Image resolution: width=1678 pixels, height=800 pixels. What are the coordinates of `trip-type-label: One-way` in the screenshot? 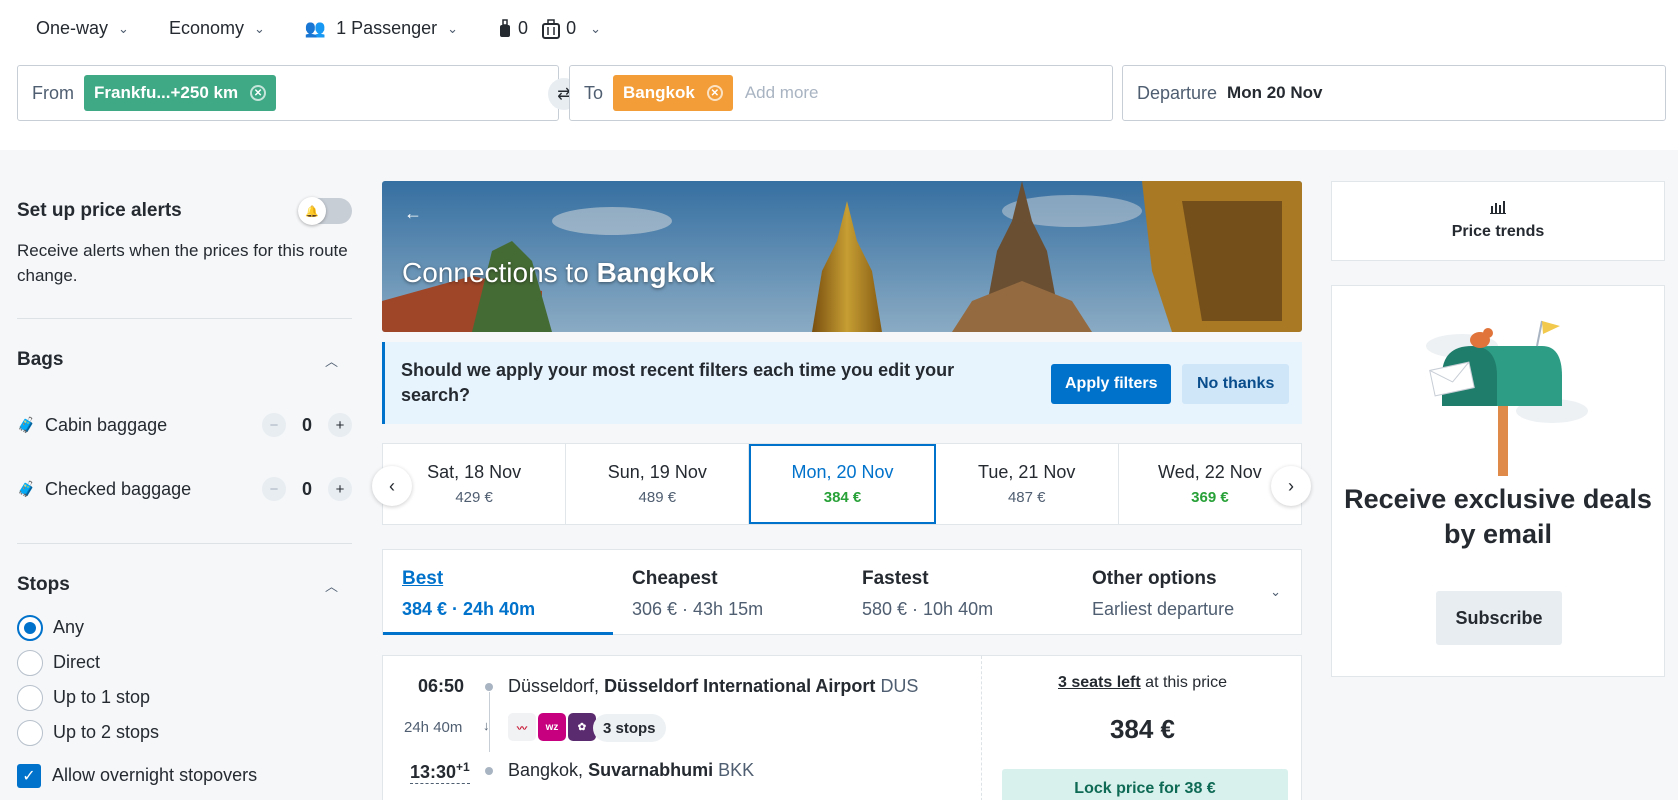 It's located at (72, 28).